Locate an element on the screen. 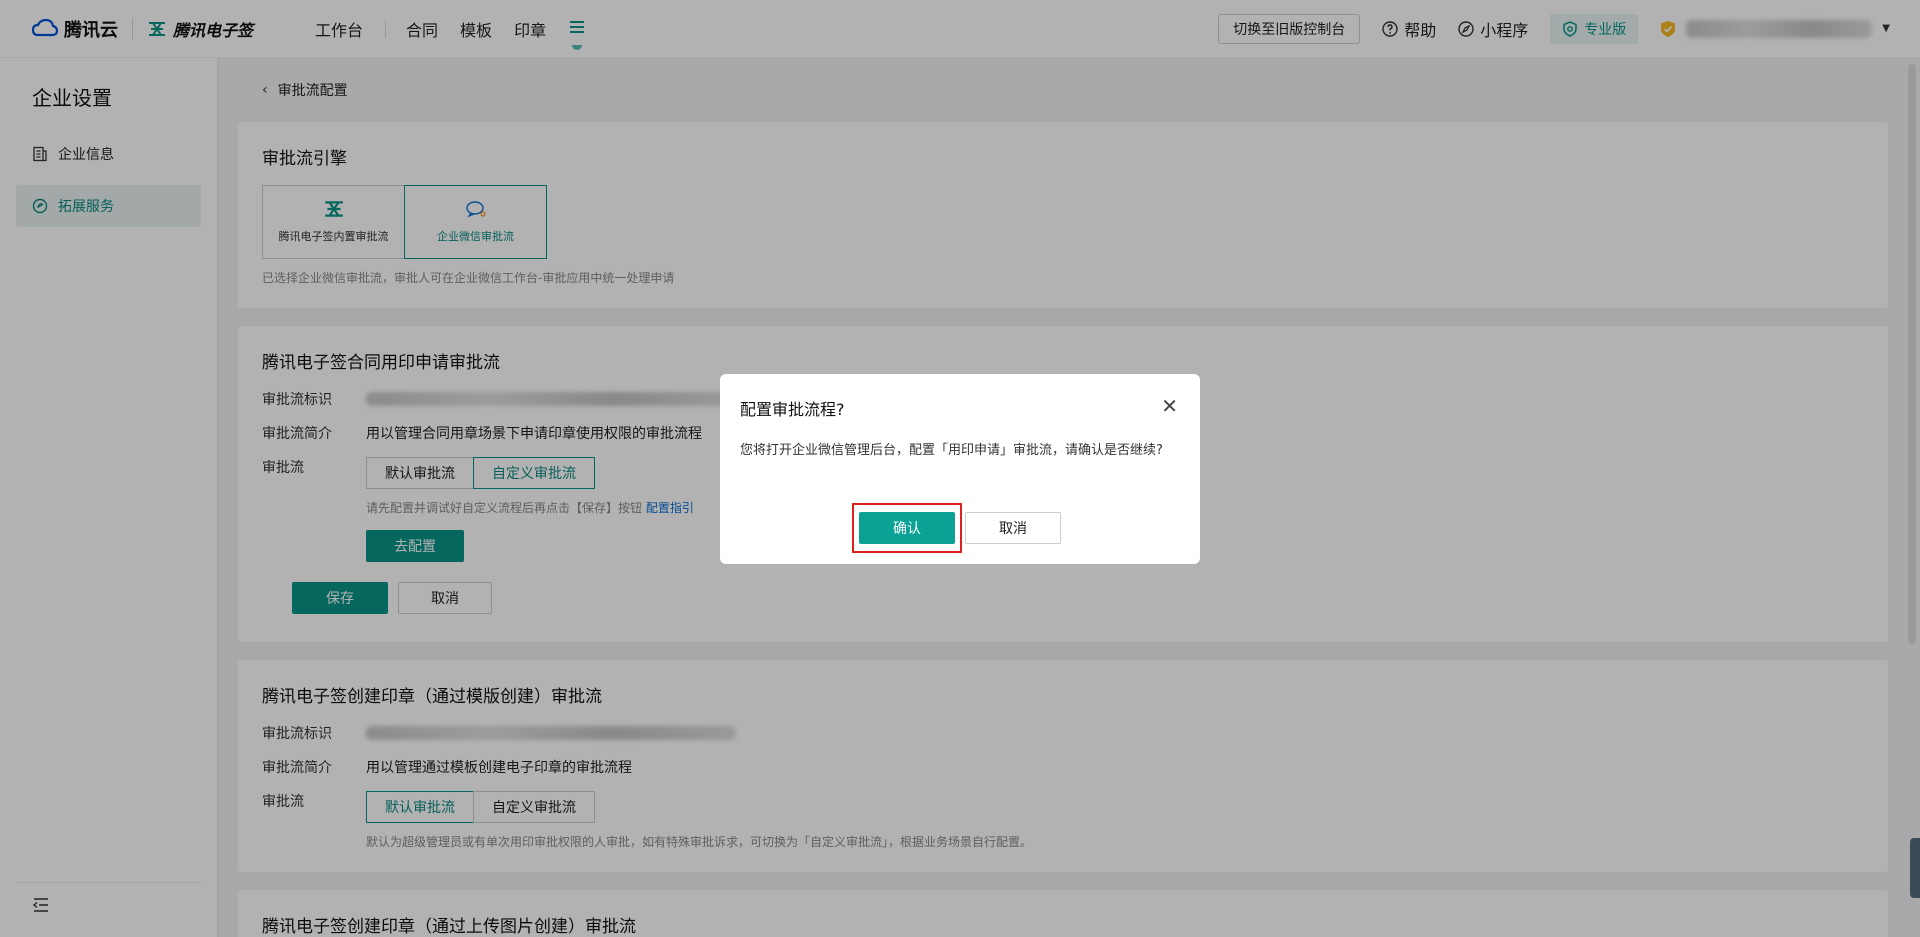  dialog-cancel-button: 取消 is located at coordinates (1013, 528).